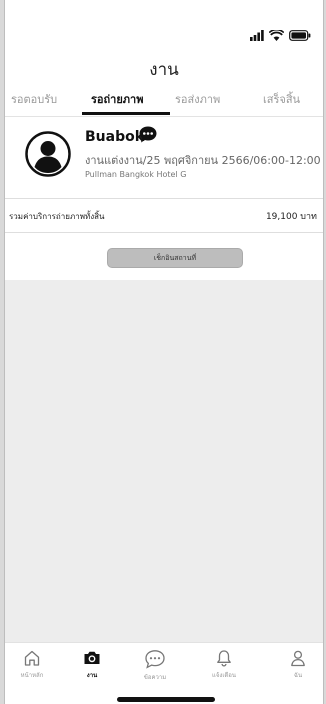  Describe the element at coordinates (48, 154) in the screenshot. I see `avatar` at that location.